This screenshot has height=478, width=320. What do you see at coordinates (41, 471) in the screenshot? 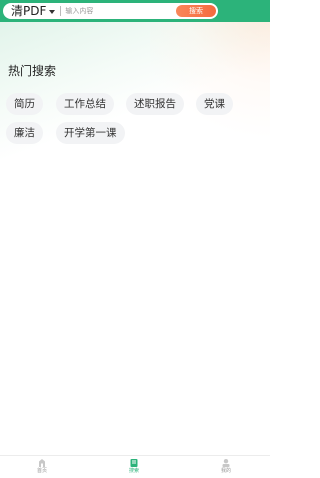
I see `tab-home-label: 首页` at bounding box center [41, 471].